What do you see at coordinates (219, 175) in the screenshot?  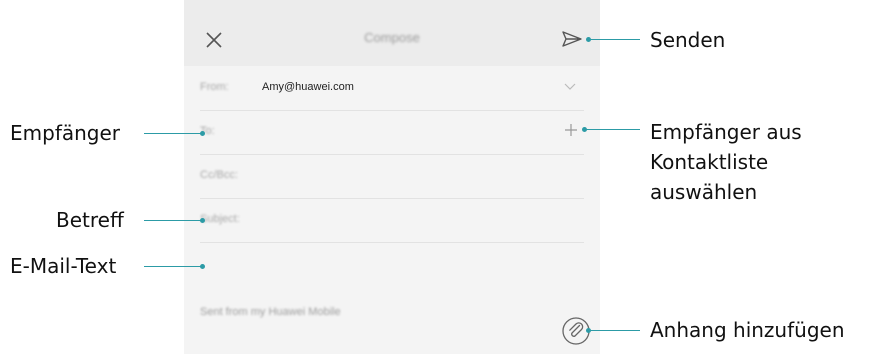 I see `ccbcc-label: Cc/Bcc:` at bounding box center [219, 175].